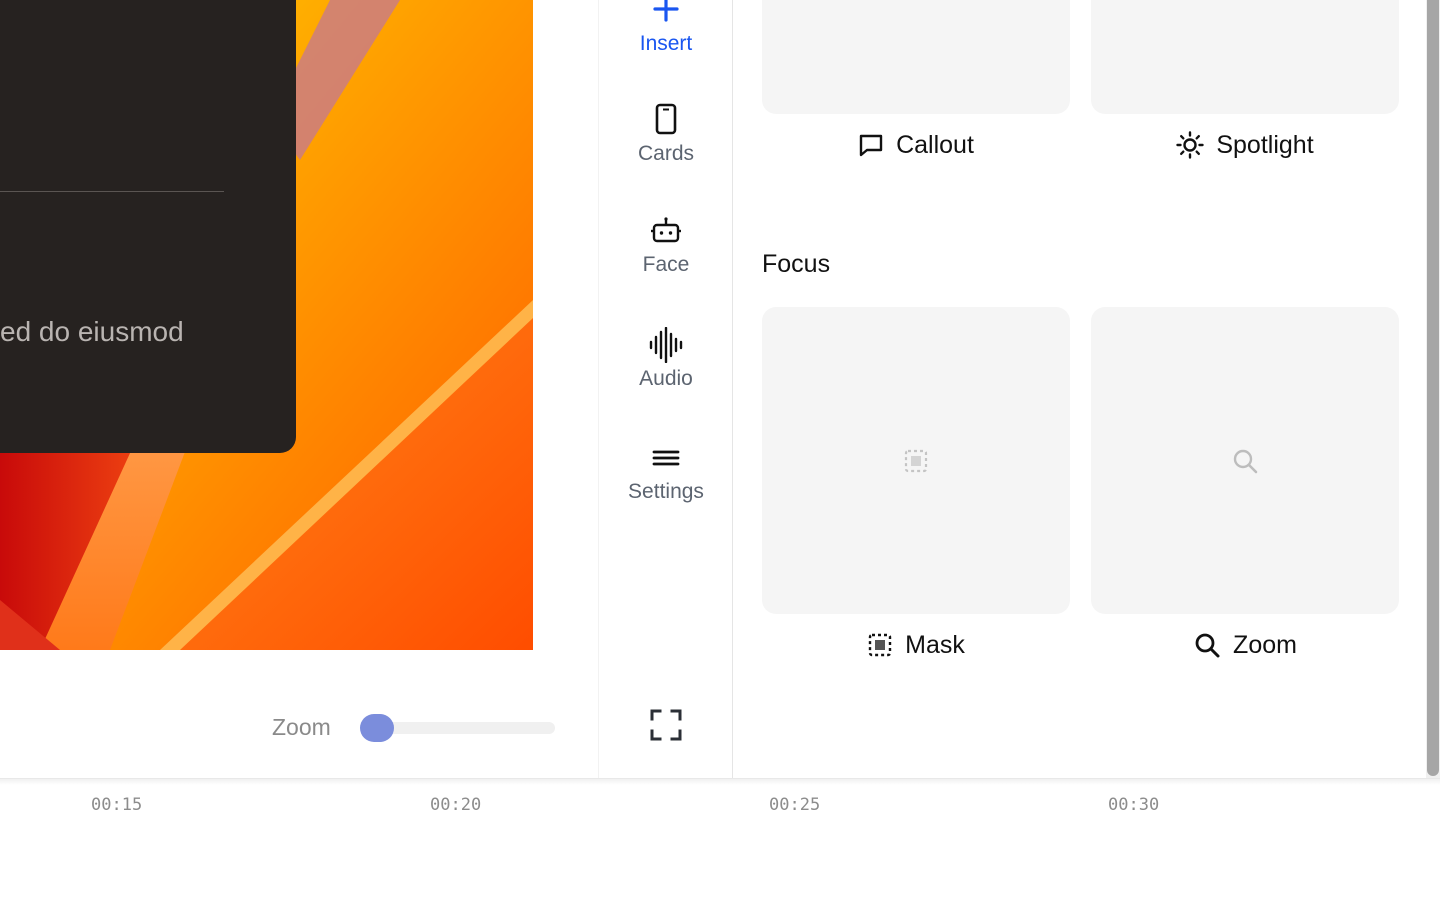  Describe the element at coordinates (1265, 144) in the screenshot. I see `spotlight-label: Spotlight` at that location.